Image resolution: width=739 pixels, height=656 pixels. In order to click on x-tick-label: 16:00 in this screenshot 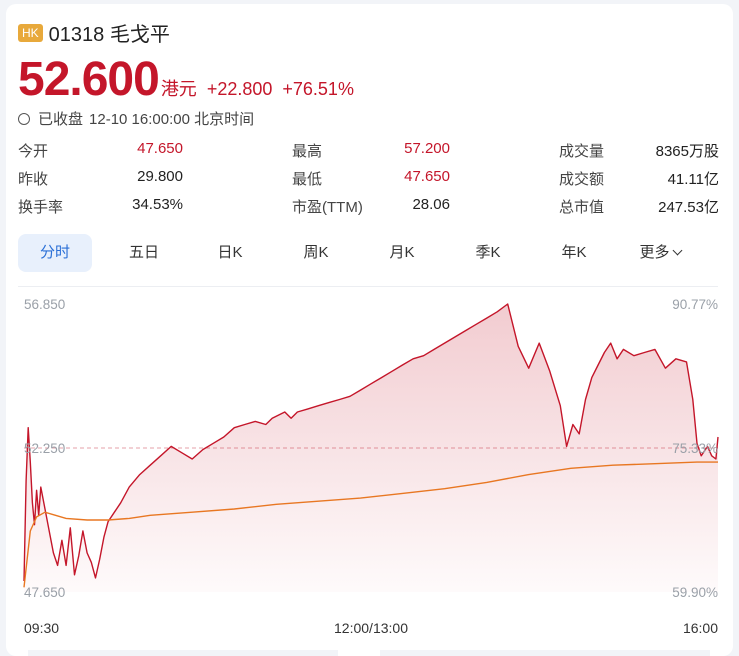, I will do `click(700, 628)`.